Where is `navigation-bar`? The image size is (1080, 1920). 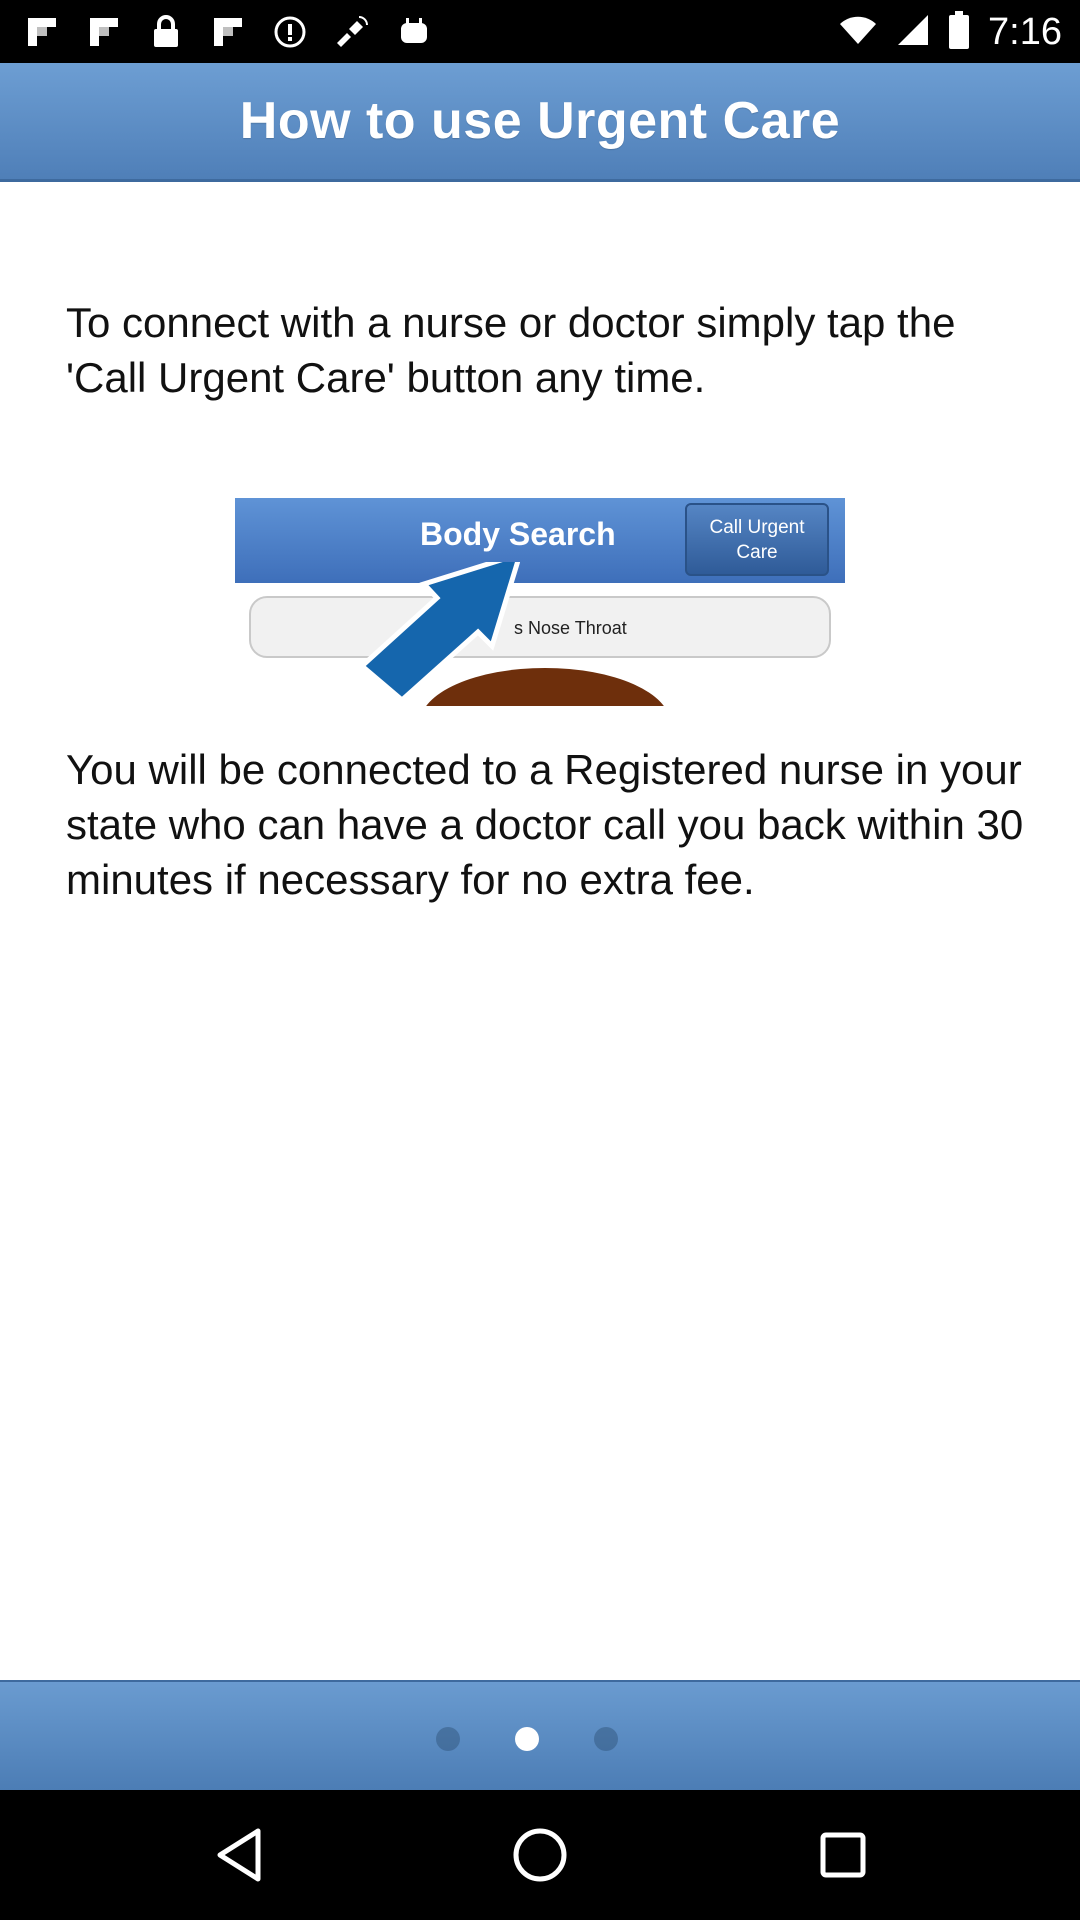
navigation-bar is located at coordinates (540, 1855).